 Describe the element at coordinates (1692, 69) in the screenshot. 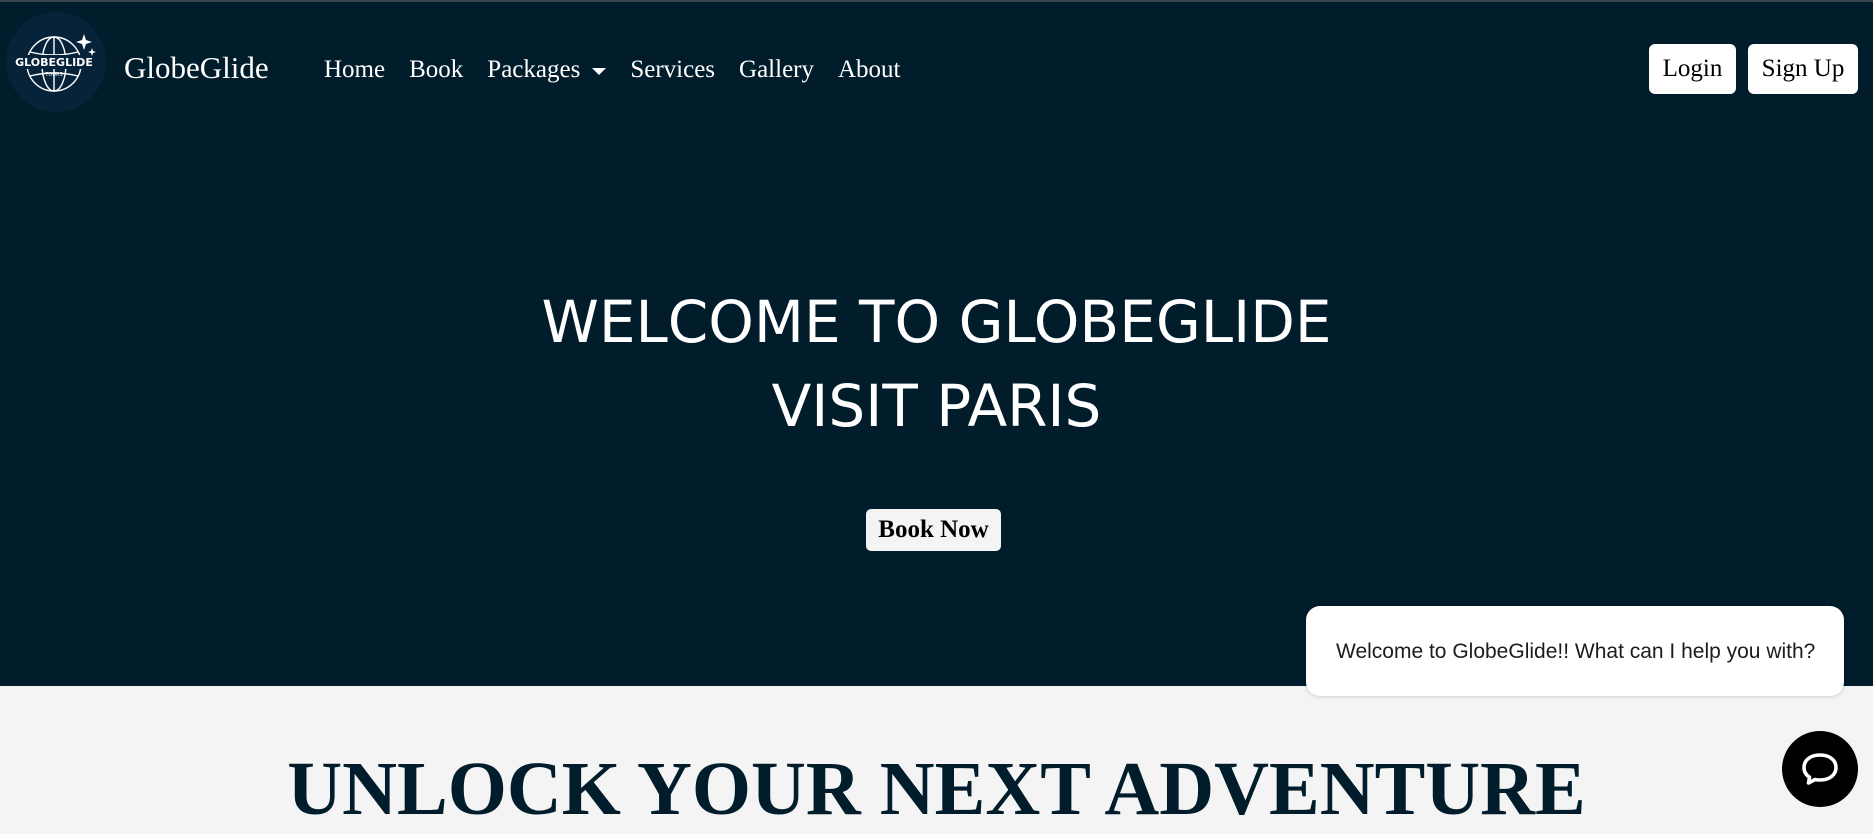

I see `login-button: Login` at that location.